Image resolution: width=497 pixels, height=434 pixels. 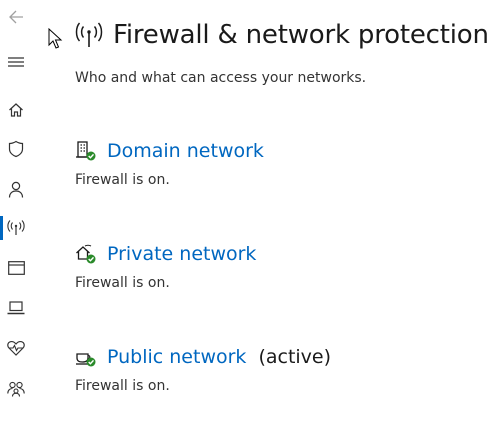 What do you see at coordinates (176, 357) in the screenshot?
I see `public-network-link: Public network` at bounding box center [176, 357].